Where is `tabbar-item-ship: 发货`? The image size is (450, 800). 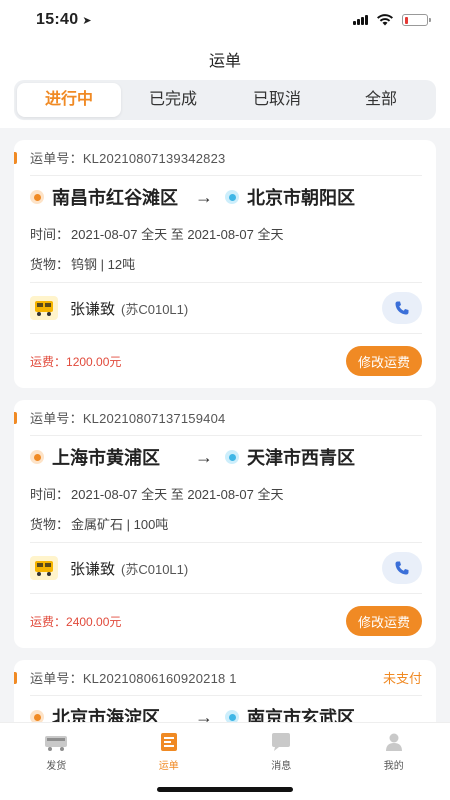 tabbar-item-ship: 发货 is located at coordinates (56, 765).